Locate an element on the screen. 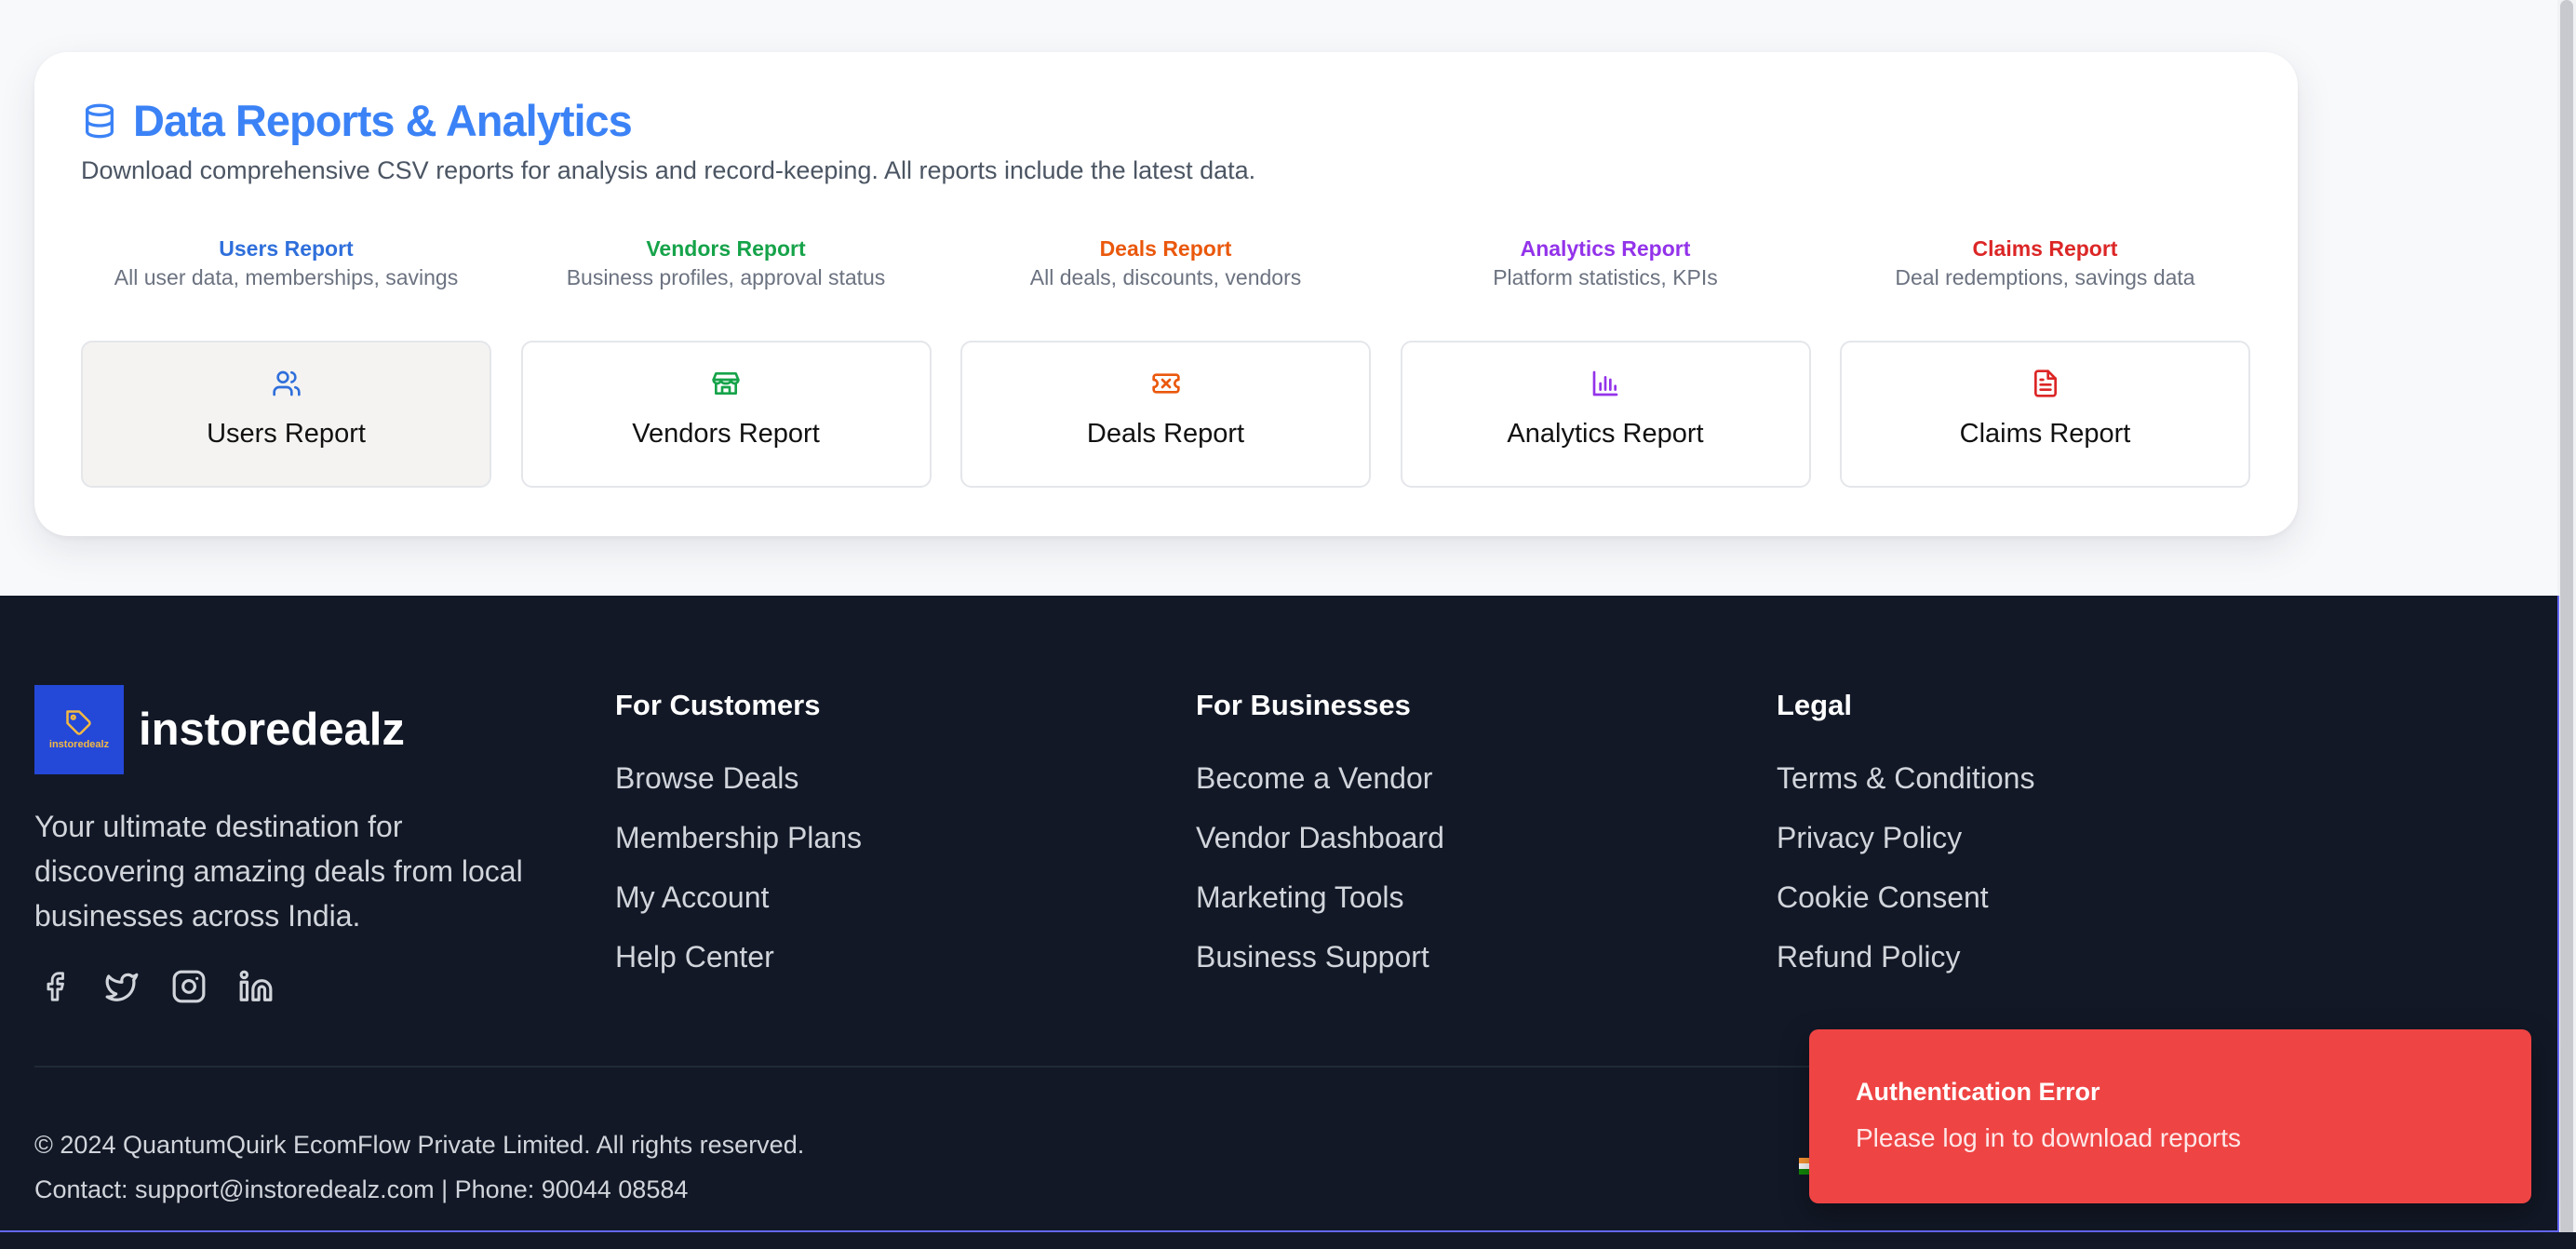 The height and width of the screenshot is (1249, 2576). button-label: Users Report is located at coordinates (286, 434).